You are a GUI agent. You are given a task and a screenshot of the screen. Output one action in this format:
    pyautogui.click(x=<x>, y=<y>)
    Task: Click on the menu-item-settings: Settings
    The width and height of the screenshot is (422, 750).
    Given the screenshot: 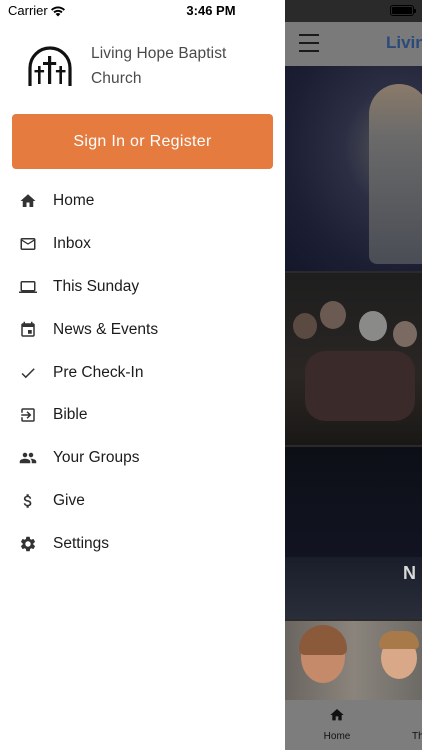 What is the action you would take?
    pyautogui.click(x=142, y=543)
    